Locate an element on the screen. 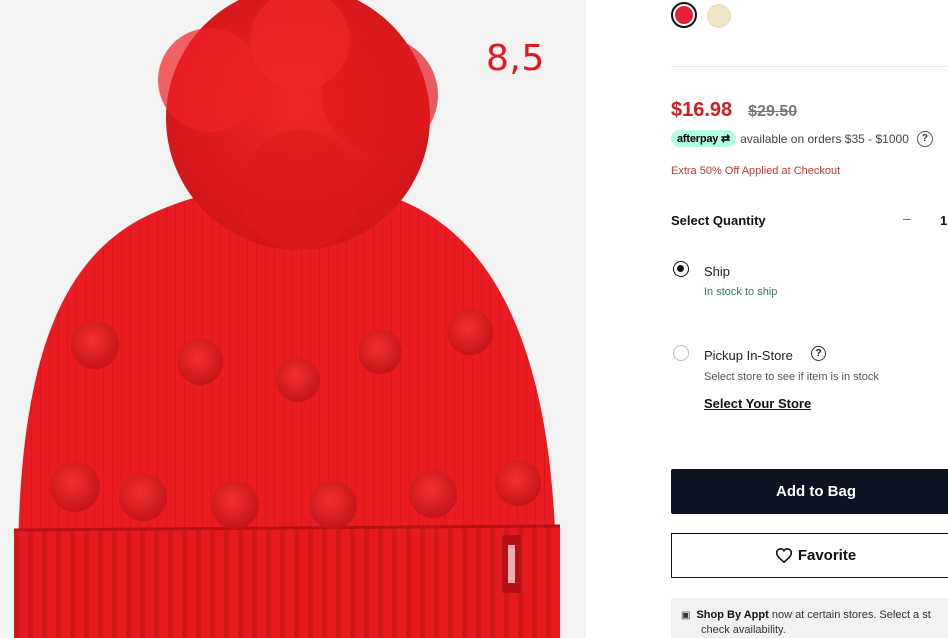 This screenshot has width=948, height=638. afterpay-arrows-icon: ⇄ is located at coordinates (724, 139).